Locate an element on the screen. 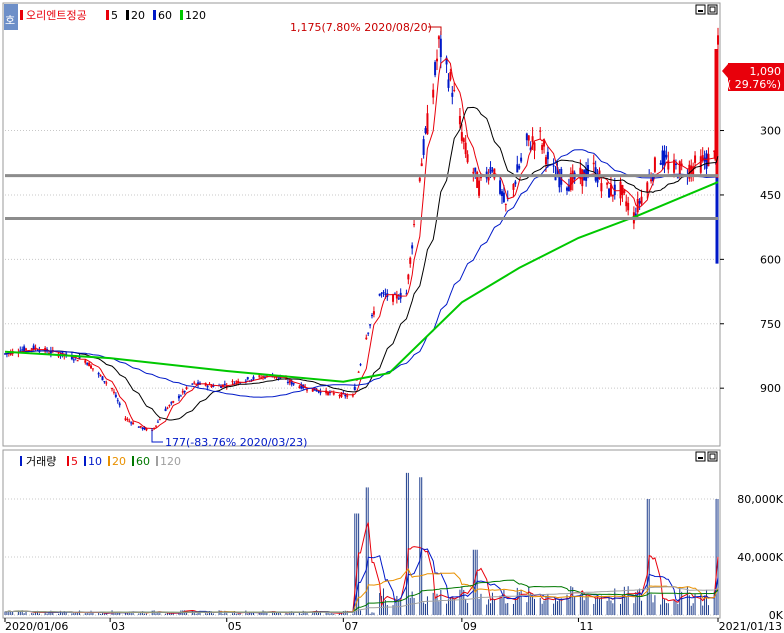  volume-ma-legend-label: 5 is located at coordinates (74, 461).